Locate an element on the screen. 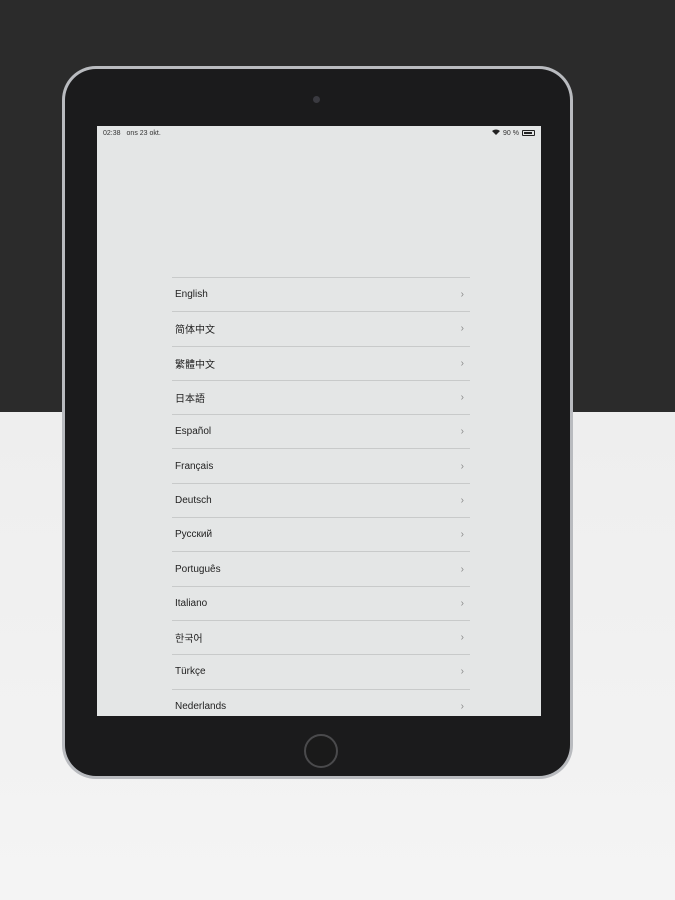 The image size is (675, 900). language-item: 简体中文 › is located at coordinates (321, 329).